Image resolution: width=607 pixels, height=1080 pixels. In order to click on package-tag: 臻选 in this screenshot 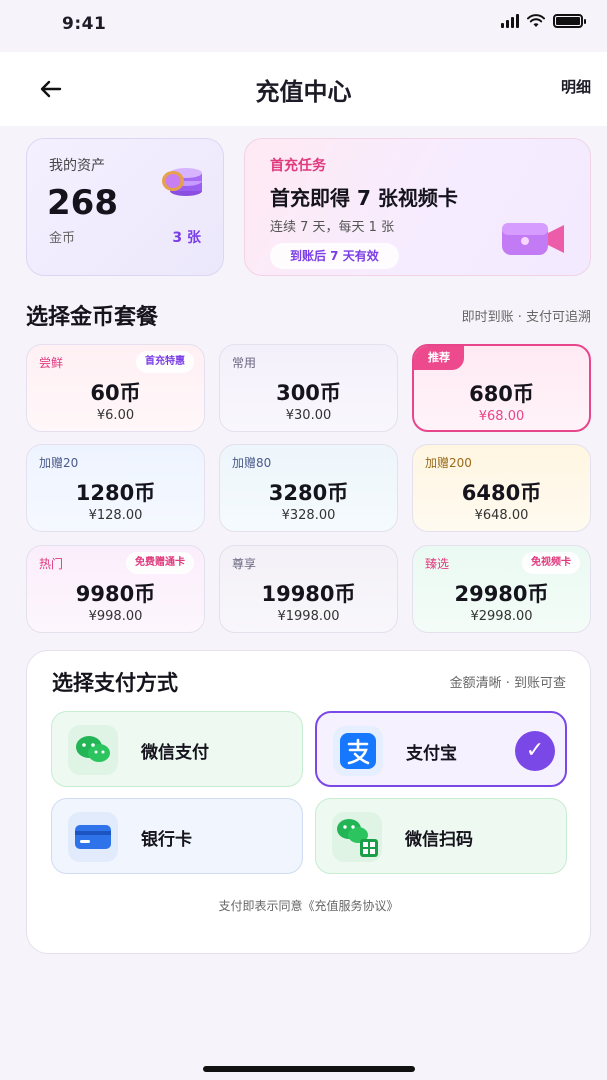, I will do `click(437, 564)`.